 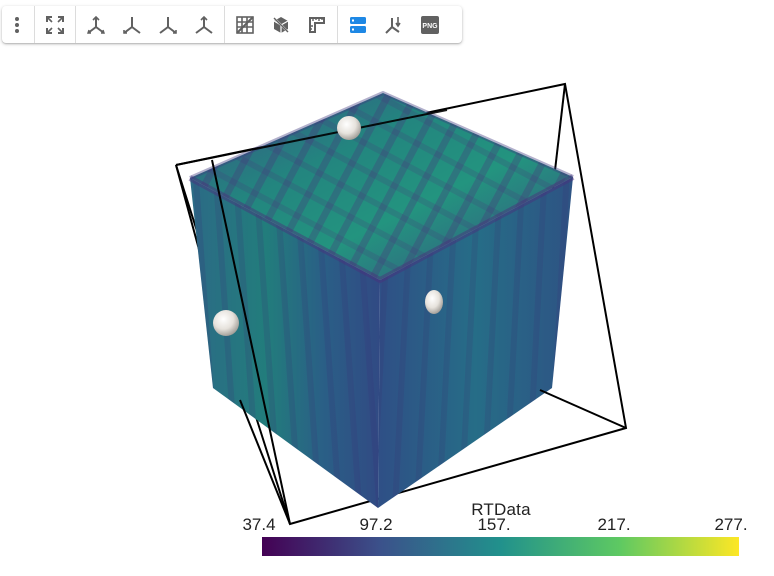 I want to click on toggle-grid-button, so click(x=245, y=25).